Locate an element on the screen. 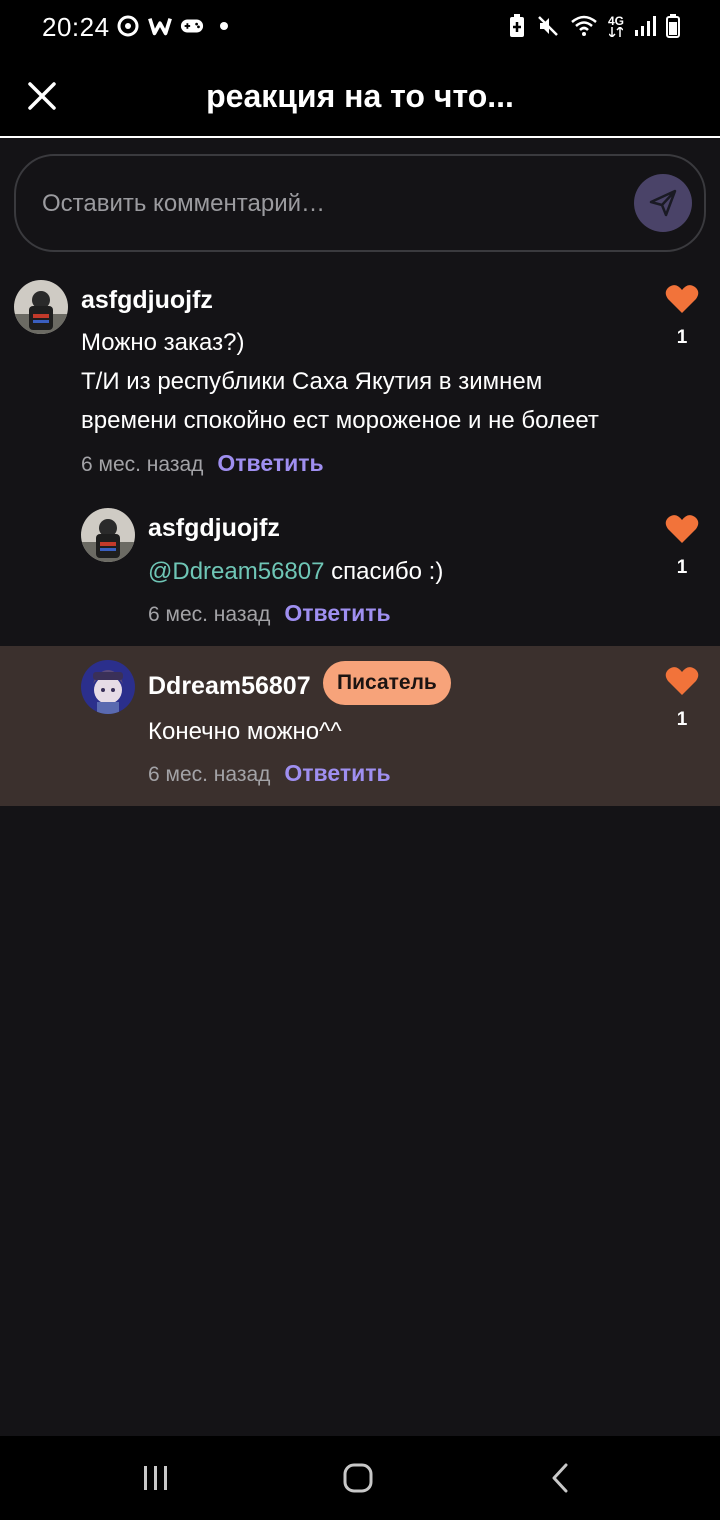 Image resolution: width=720 pixels, height=1520 pixels. 4g-icon: 4G is located at coordinates (616, 26).